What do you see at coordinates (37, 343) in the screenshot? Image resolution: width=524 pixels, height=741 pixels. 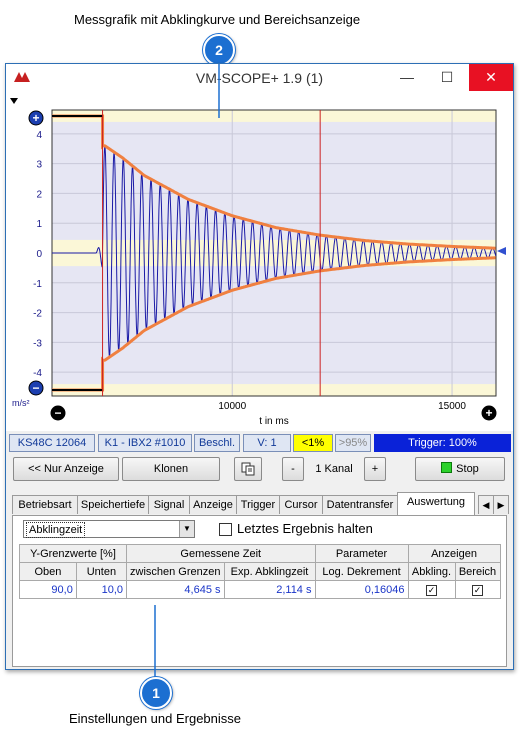 I see `y-tick-label: -3` at bounding box center [37, 343].